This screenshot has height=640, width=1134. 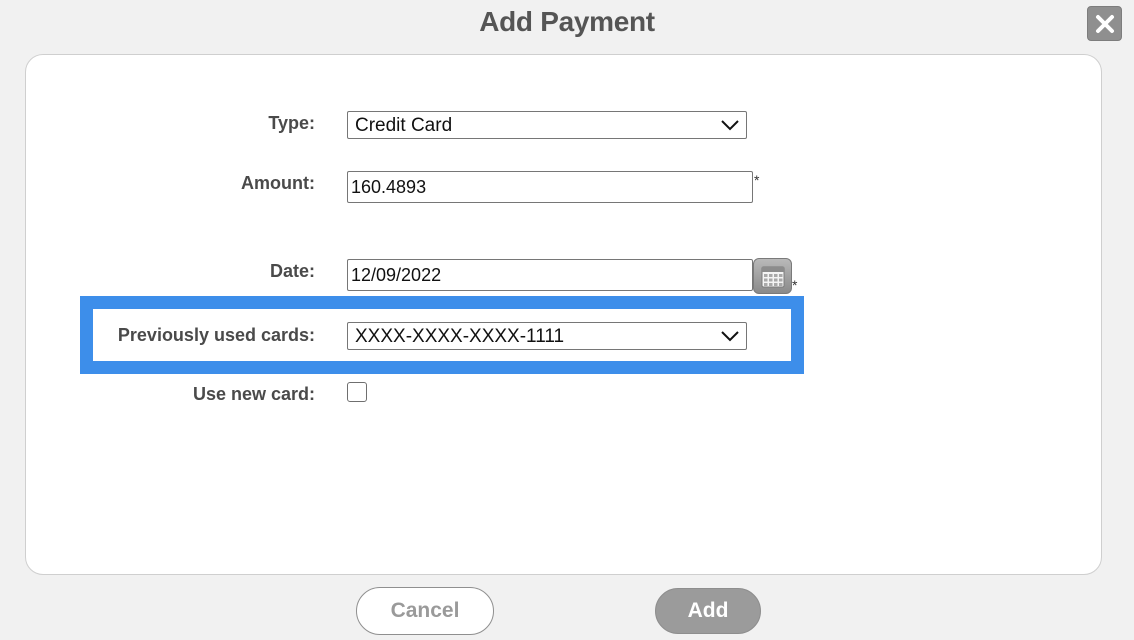 What do you see at coordinates (757, 180) in the screenshot?
I see `amount-required-mark: *` at bounding box center [757, 180].